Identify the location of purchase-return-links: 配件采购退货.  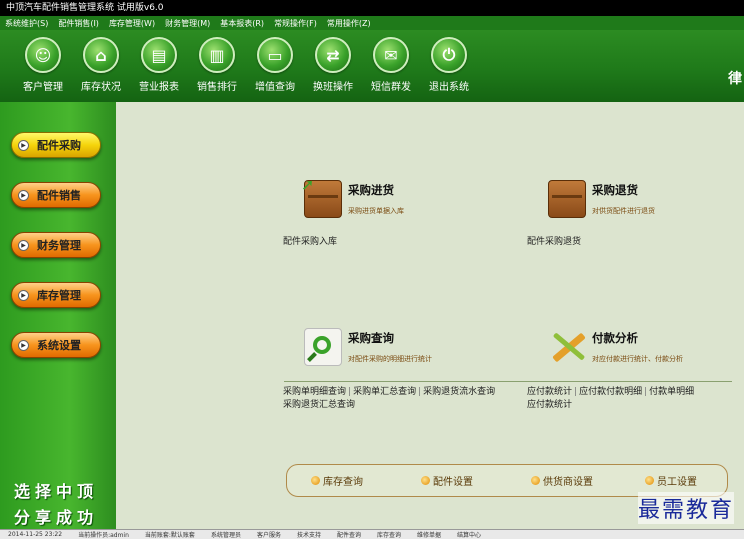
(554, 242).